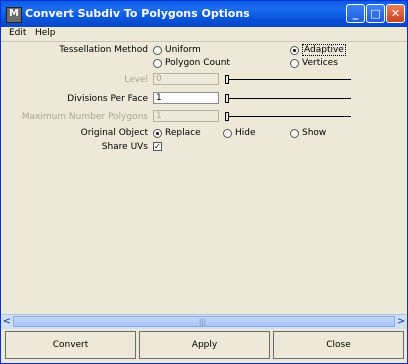 The width and height of the screenshot is (408, 364). I want to click on share-uvs-checkbox: ✓, so click(157, 146).